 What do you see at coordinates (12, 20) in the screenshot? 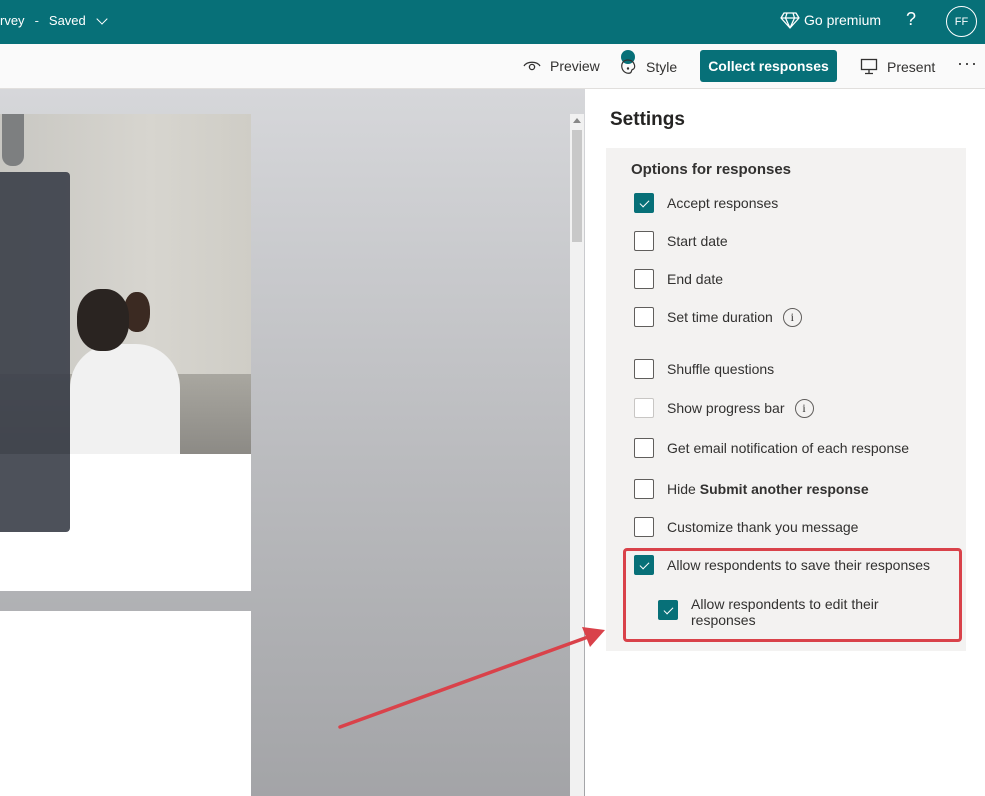
I see `form-title: rvey` at bounding box center [12, 20].